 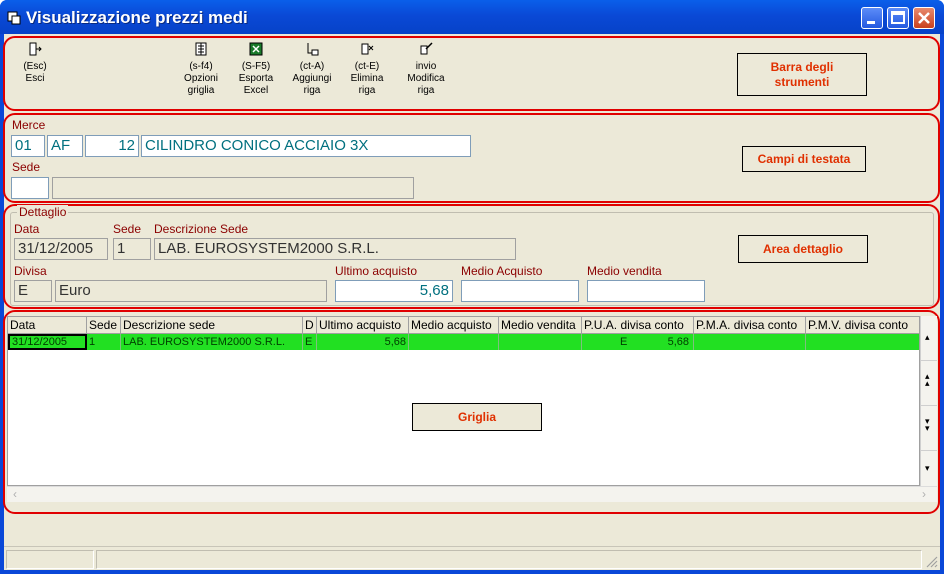 I want to click on exit-door-icon, so click(x=35, y=49).